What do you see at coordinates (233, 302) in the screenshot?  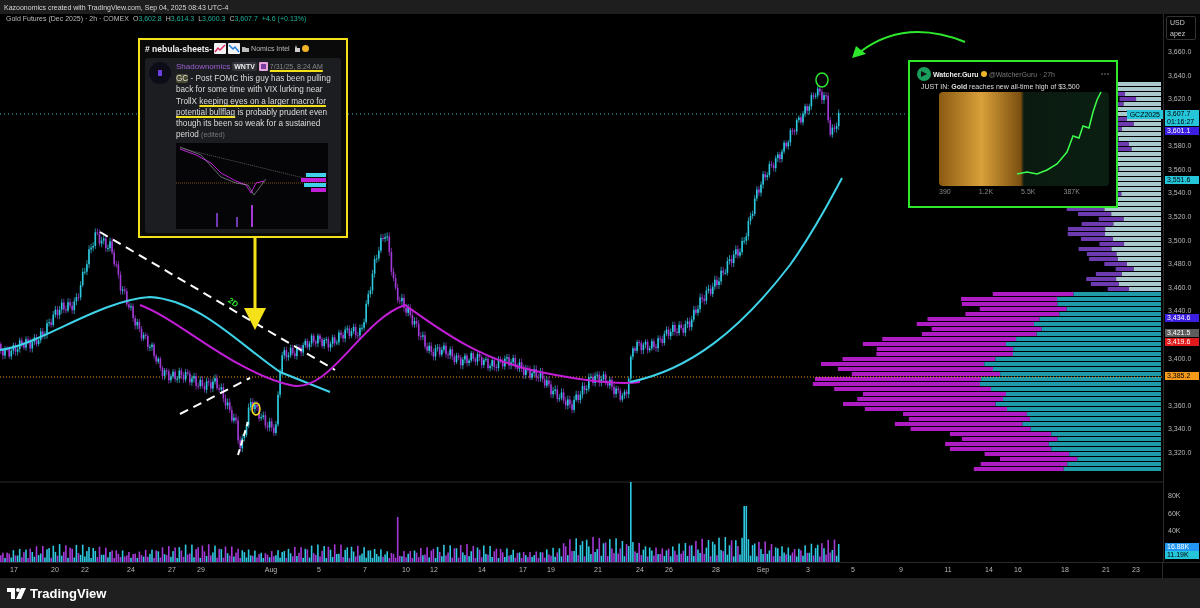 I see `timeframe-label: 2D` at bounding box center [233, 302].